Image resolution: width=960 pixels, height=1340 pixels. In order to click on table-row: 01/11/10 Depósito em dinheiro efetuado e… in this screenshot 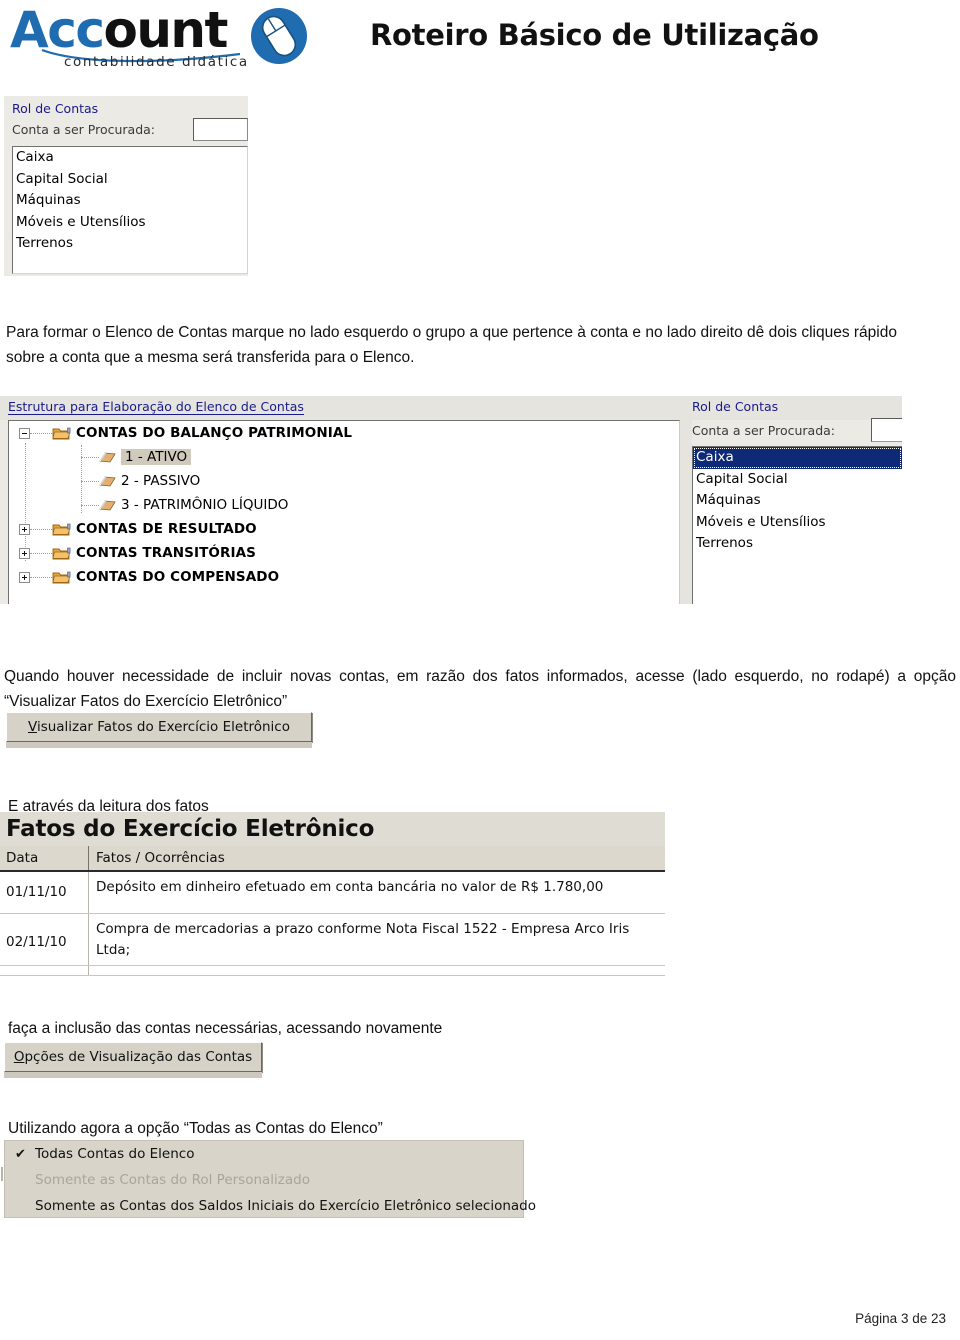, I will do `click(332, 893)`.